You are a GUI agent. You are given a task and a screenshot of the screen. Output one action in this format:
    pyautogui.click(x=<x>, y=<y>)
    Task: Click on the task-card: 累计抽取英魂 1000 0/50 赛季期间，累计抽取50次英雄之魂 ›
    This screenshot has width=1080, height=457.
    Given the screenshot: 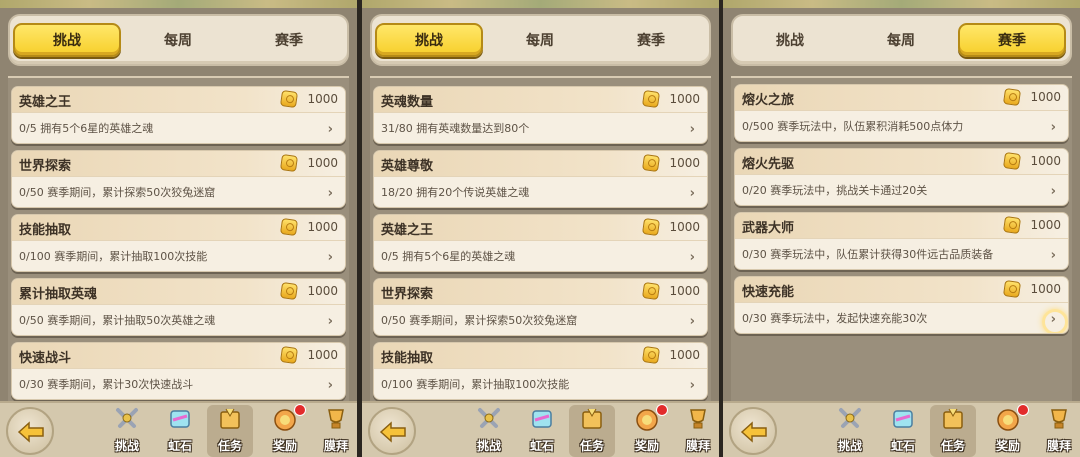 What is the action you would take?
    pyautogui.click(x=178, y=307)
    